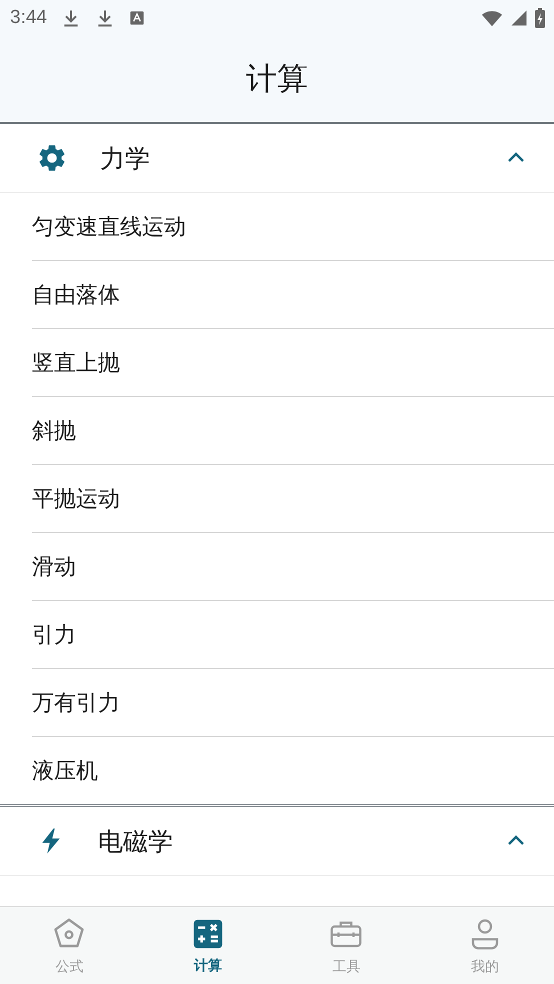 Image resolution: width=554 pixels, height=984 pixels. What do you see at coordinates (293, 363) in the screenshot?
I see `list-item: 竖直上抛` at bounding box center [293, 363].